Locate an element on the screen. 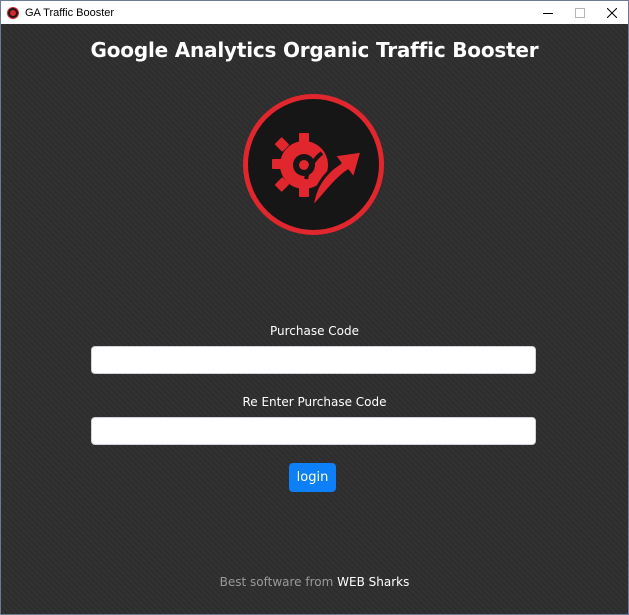  reenter-purchase-code-label: Re Enter Purchase Code is located at coordinates (314, 402).